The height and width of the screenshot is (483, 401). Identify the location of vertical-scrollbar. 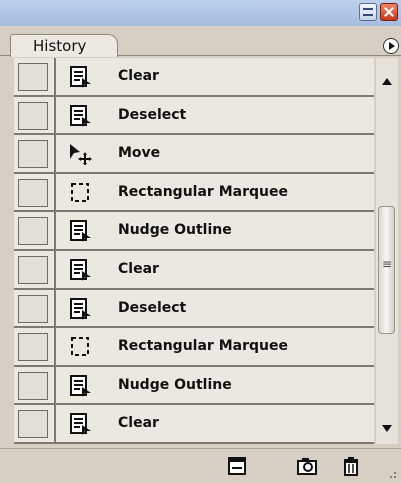
(387, 251).